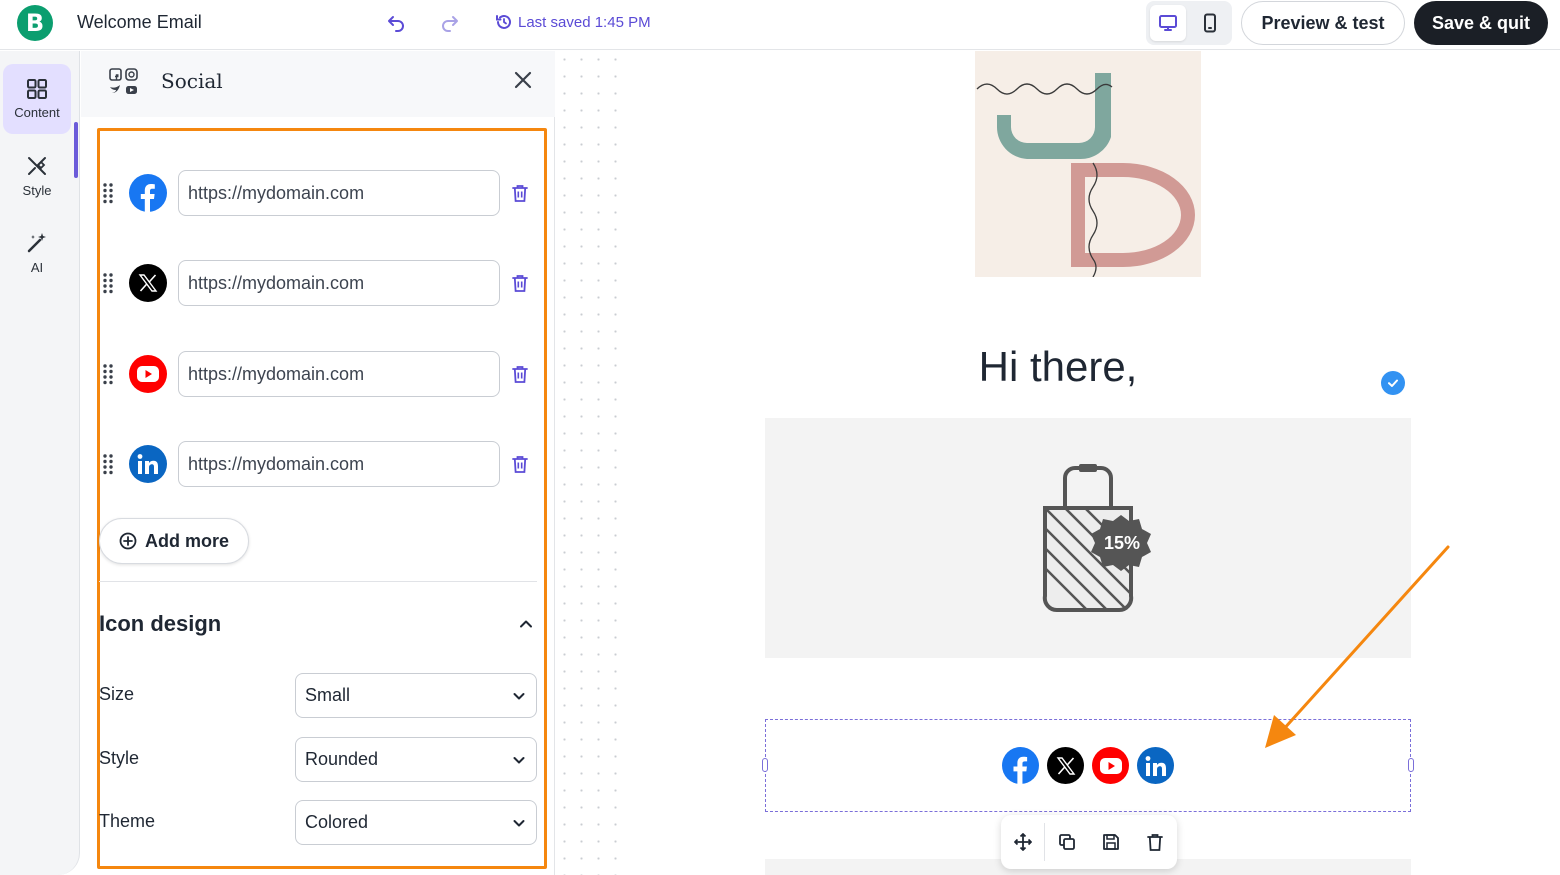 The width and height of the screenshot is (1560, 875). I want to click on duplicate-icon, so click(1067, 842).